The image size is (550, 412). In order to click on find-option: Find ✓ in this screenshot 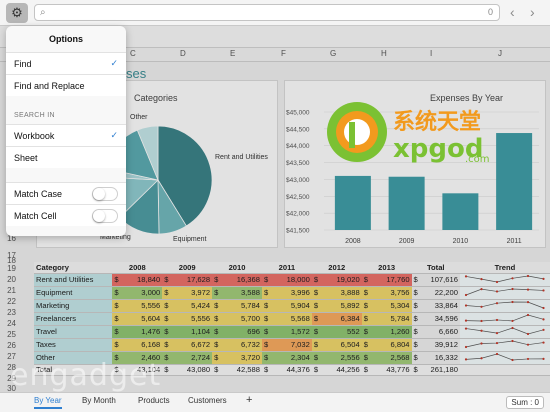, I will do `click(66, 63)`.